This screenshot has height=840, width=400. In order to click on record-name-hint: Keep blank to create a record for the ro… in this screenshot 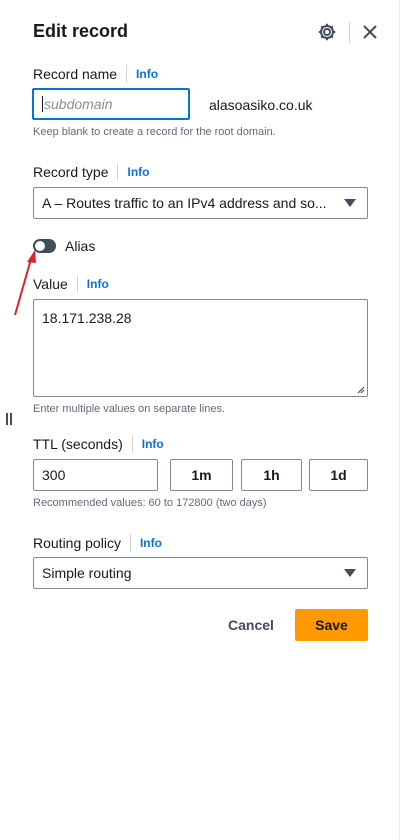, I will do `click(154, 132)`.